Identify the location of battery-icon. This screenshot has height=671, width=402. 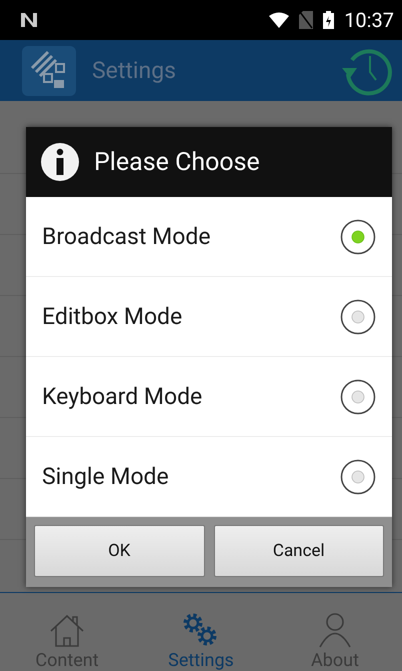
(328, 20).